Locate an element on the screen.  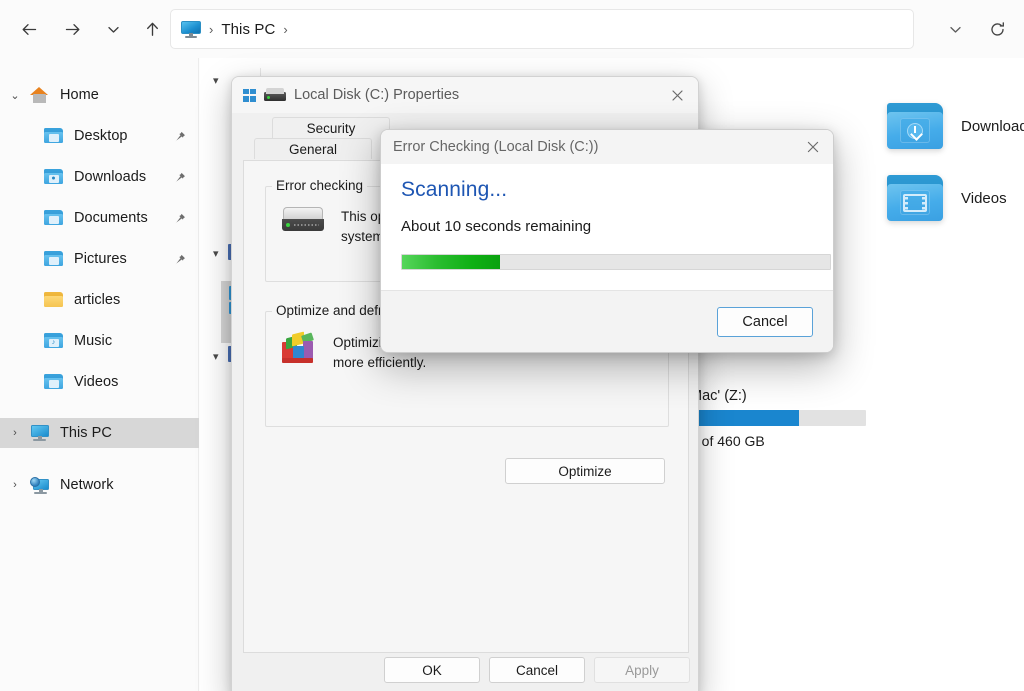
tab-security: Security is located at coordinates (331, 127).